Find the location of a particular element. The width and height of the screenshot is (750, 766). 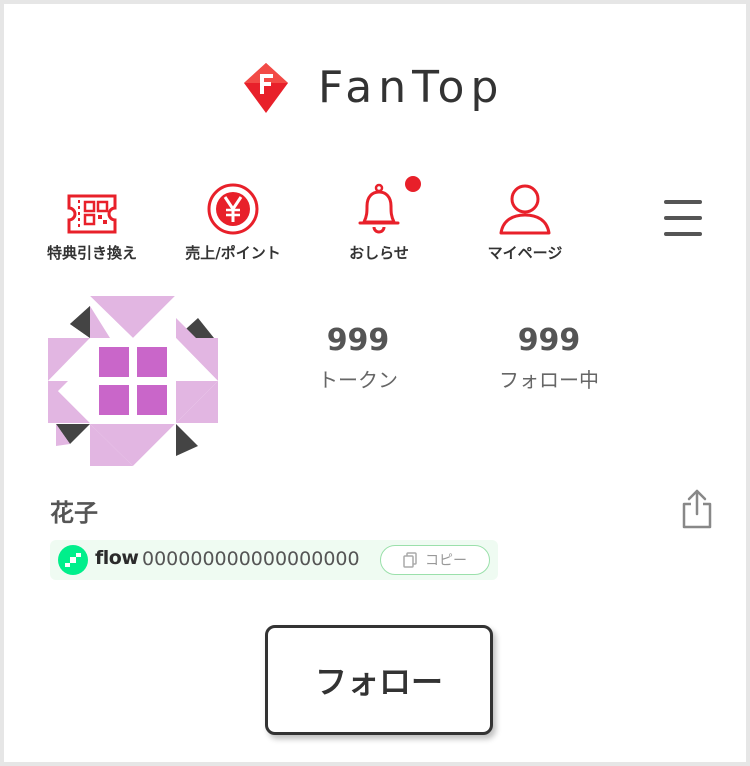

copy-button-label: コピー is located at coordinates (446, 561).